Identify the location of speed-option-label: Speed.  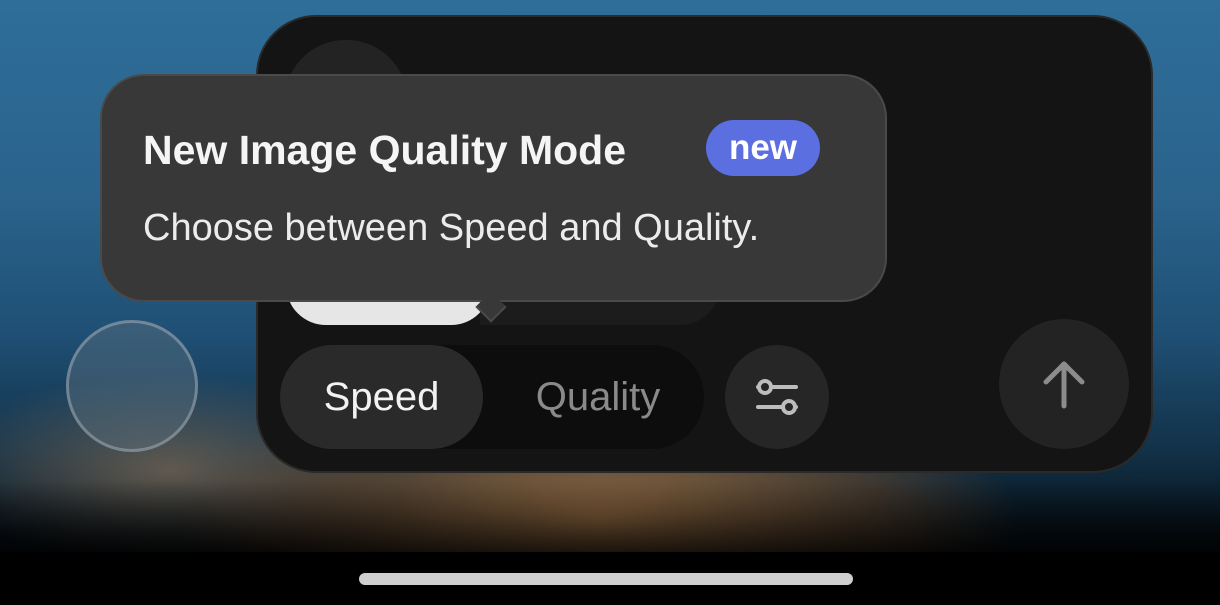
(381, 396).